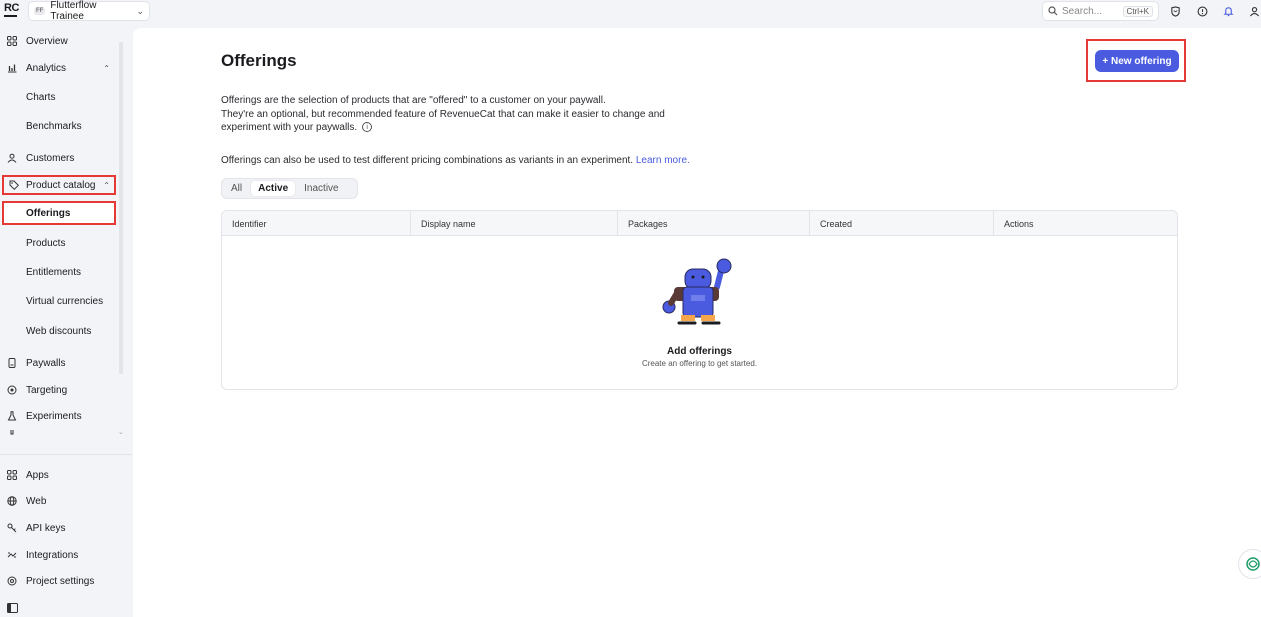  I want to click on sidebar-item-label: Benchmarks, so click(54, 126).